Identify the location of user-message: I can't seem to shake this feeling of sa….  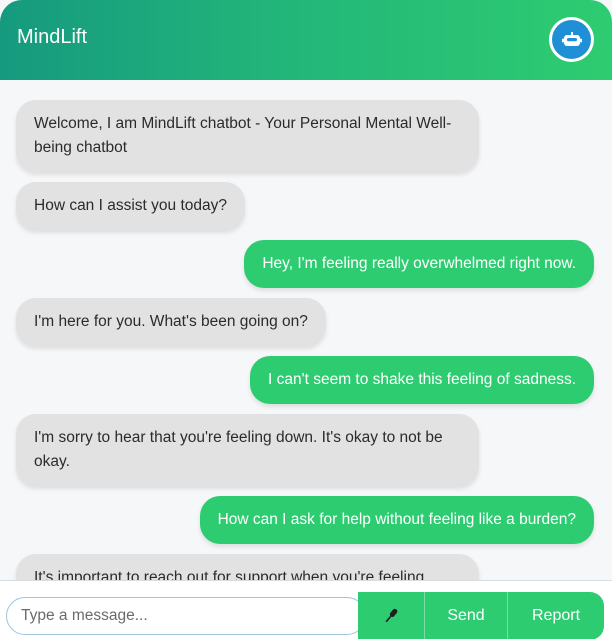
(422, 380).